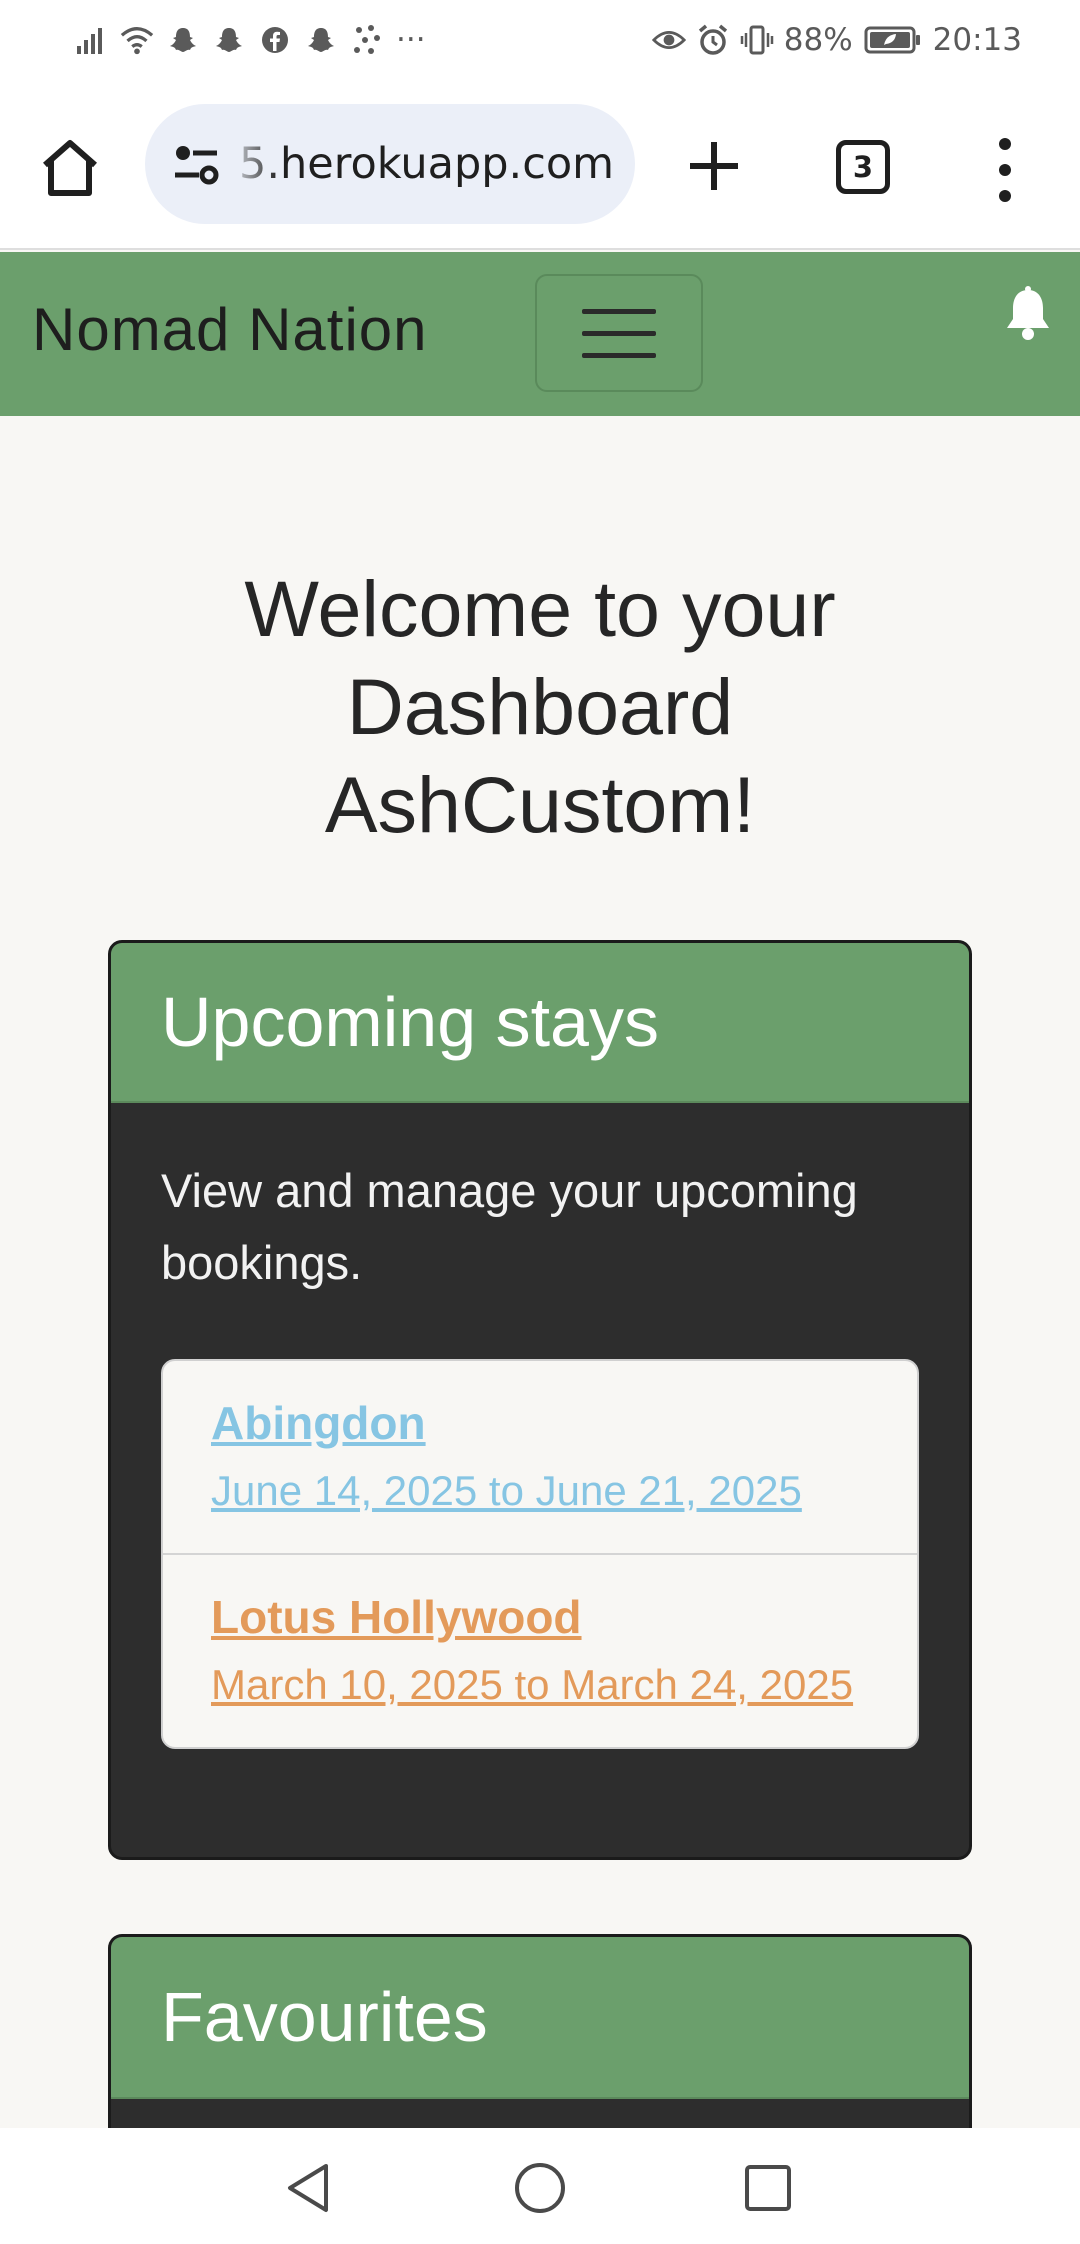  Describe the element at coordinates (818, 40) in the screenshot. I see `battery-percent: 88%` at that location.